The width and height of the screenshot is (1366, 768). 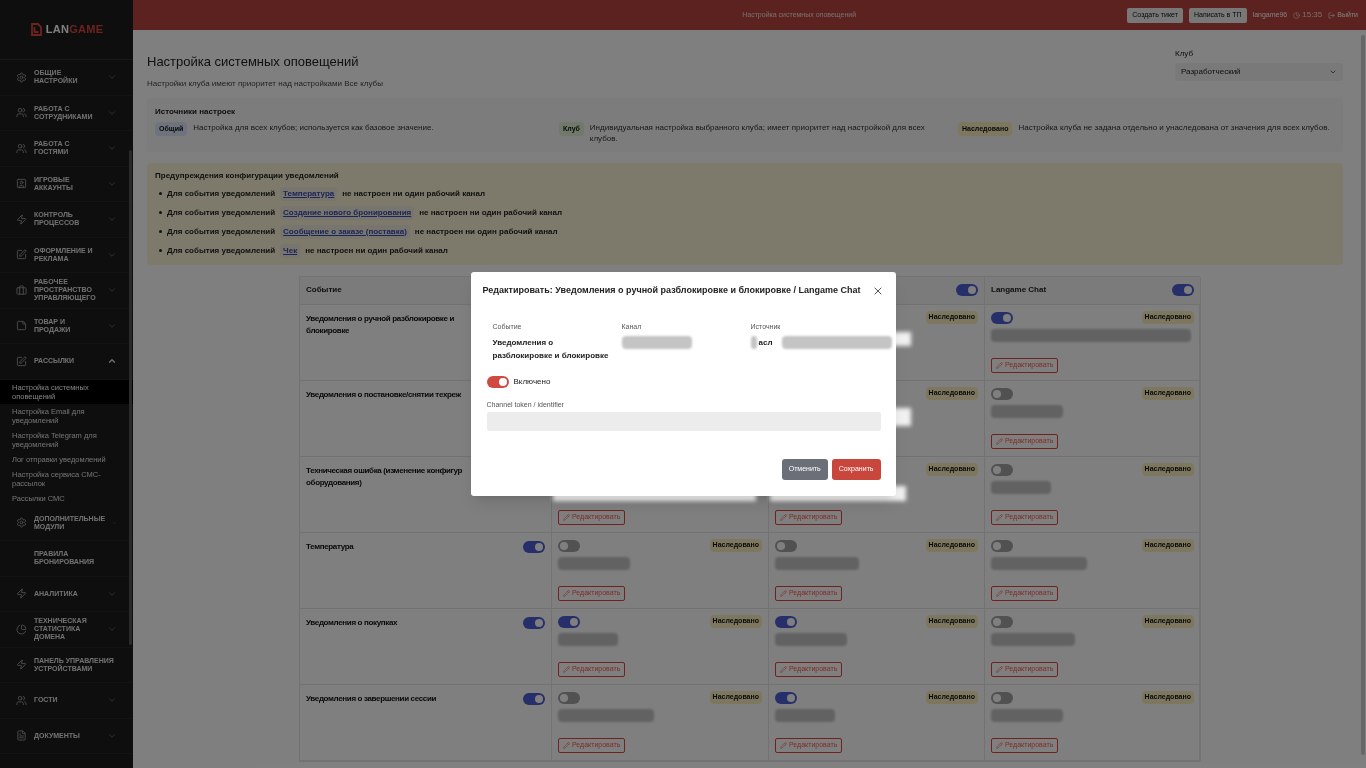 What do you see at coordinates (253, 62) in the screenshot?
I see `page-title: Настройка системных оповещений` at bounding box center [253, 62].